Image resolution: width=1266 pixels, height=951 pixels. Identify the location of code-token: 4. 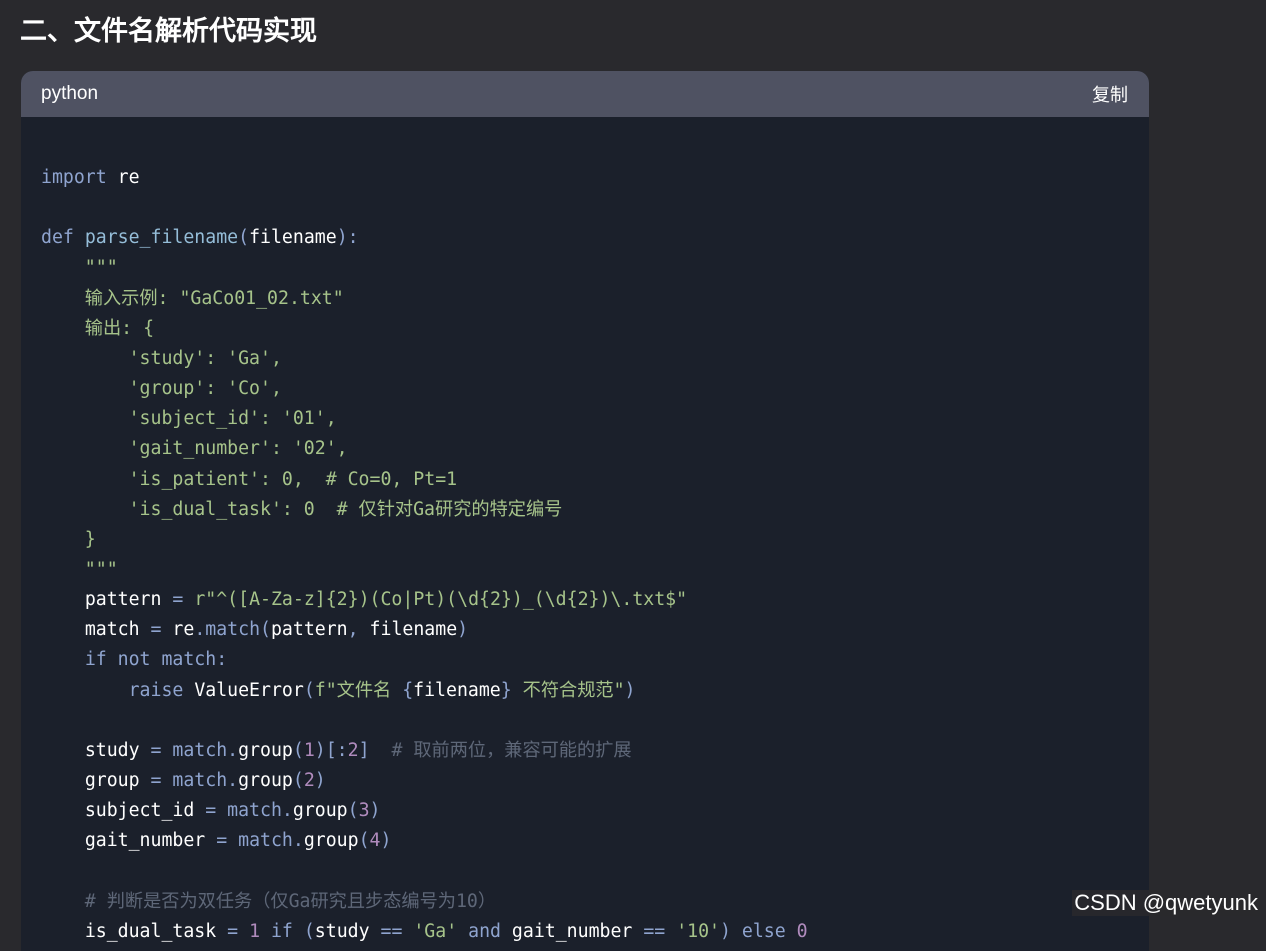
(375, 841).